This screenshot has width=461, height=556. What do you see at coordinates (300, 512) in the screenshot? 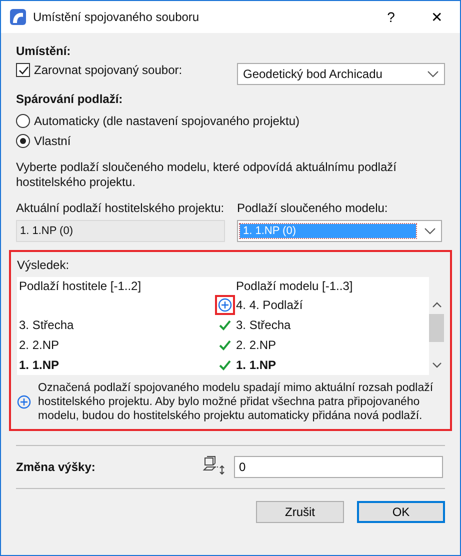
I see `dialog-button: Zrušit` at bounding box center [300, 512].